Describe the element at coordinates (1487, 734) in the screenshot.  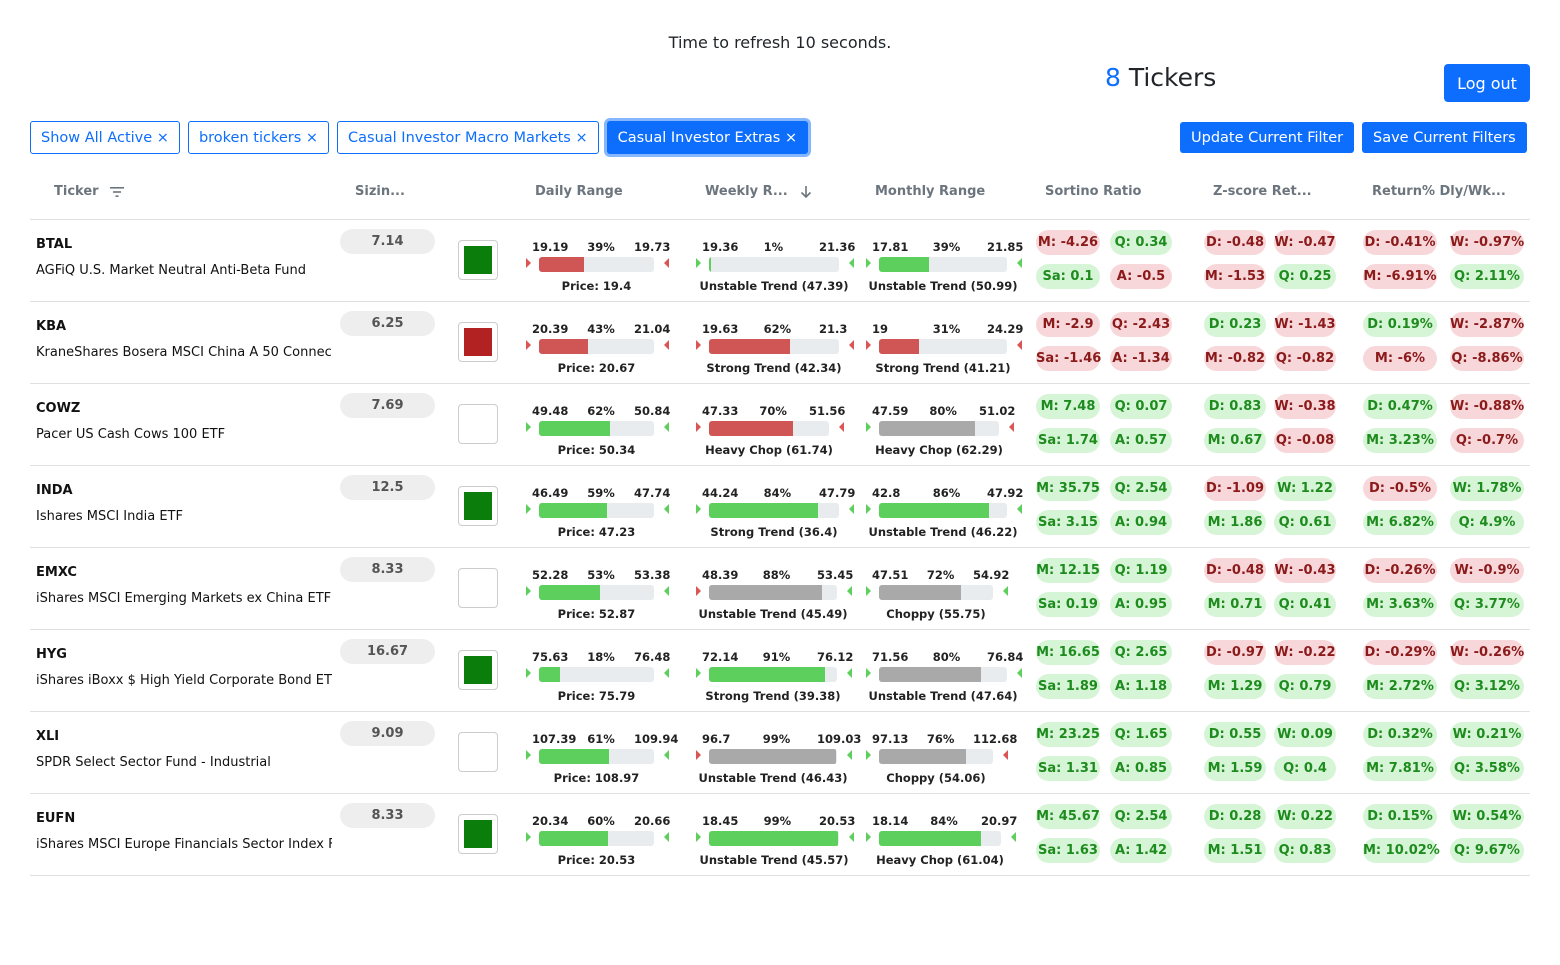
I see `returns-pill: W: 0.21%` at that location.